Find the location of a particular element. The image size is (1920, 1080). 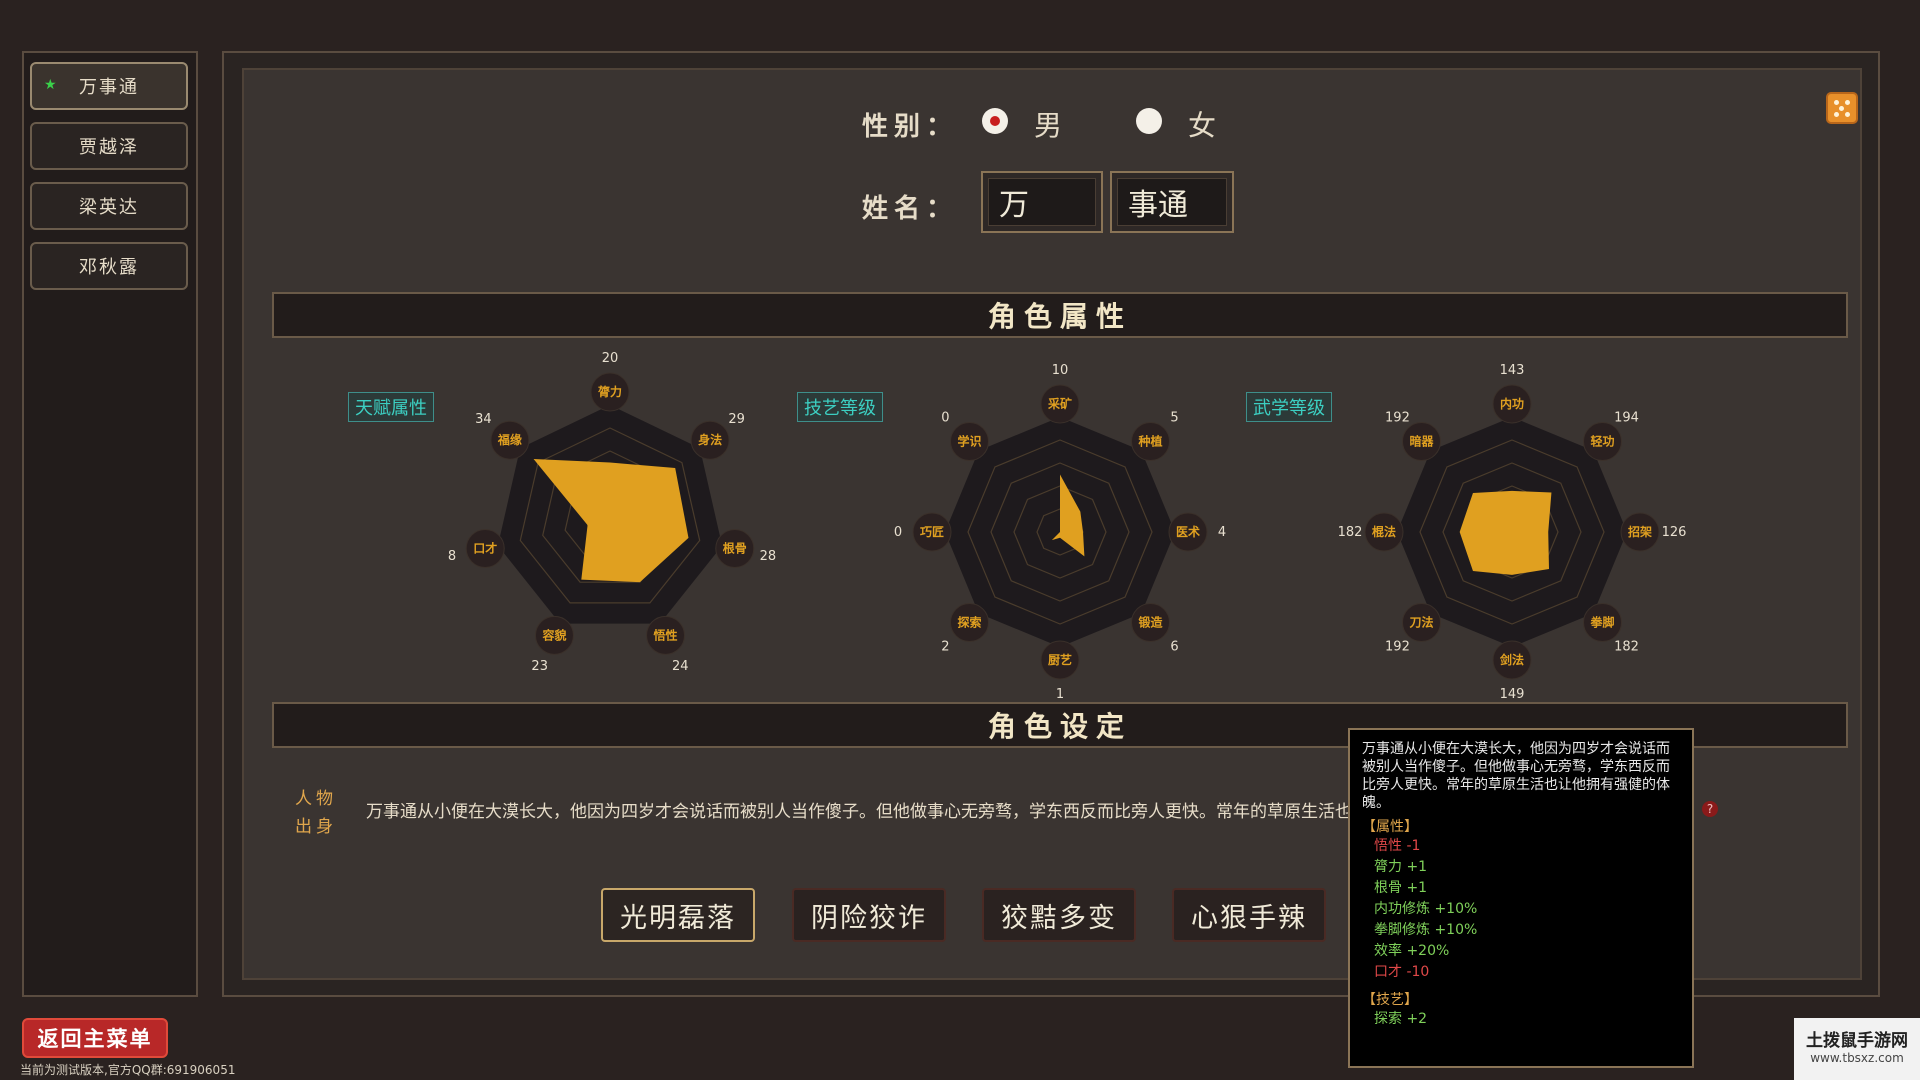

radar-value-label: 2 is located at coordinates (945, 647).